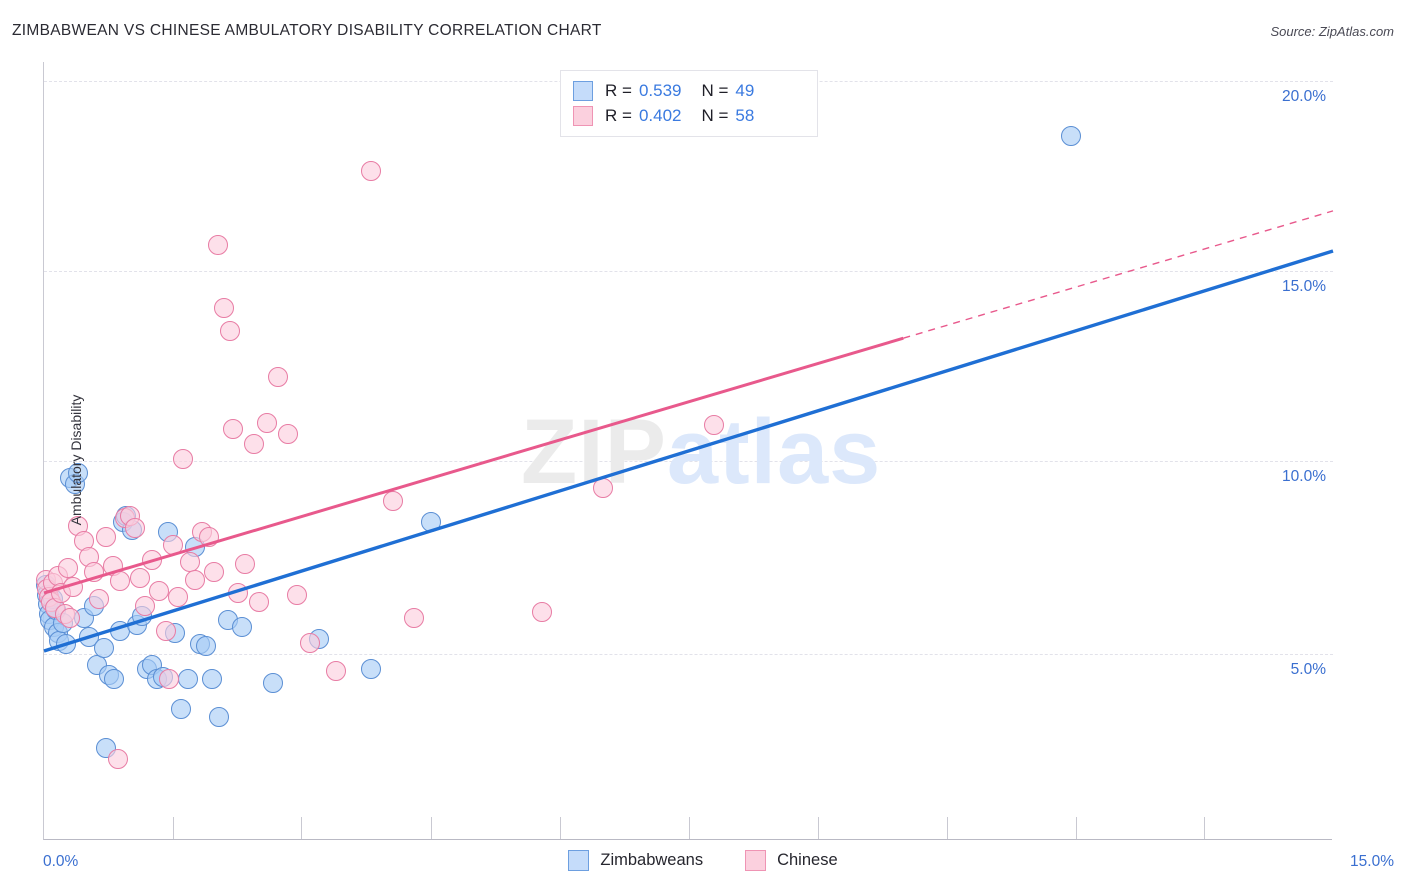 This screenshot has width=1406, height=892. Describe the element at coordinates (1308, 669) in the screenshot. I see `y-tick-label-5: 5.0%` at that location.